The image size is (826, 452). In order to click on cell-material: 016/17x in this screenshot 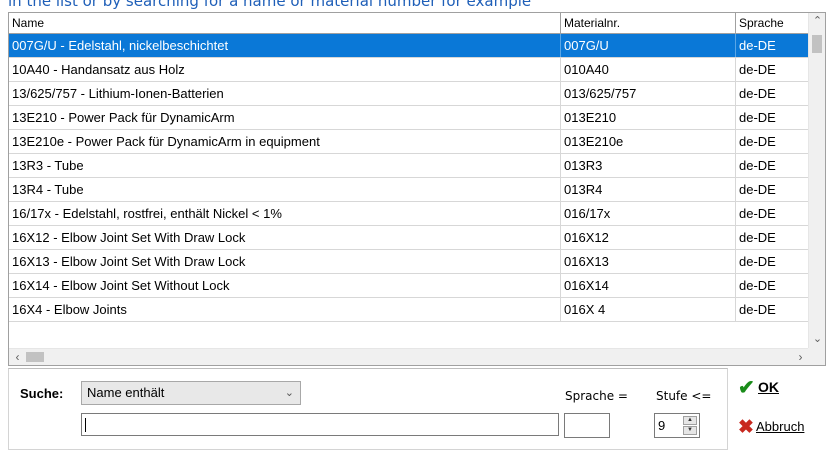, I will do `click(648, 213)`.